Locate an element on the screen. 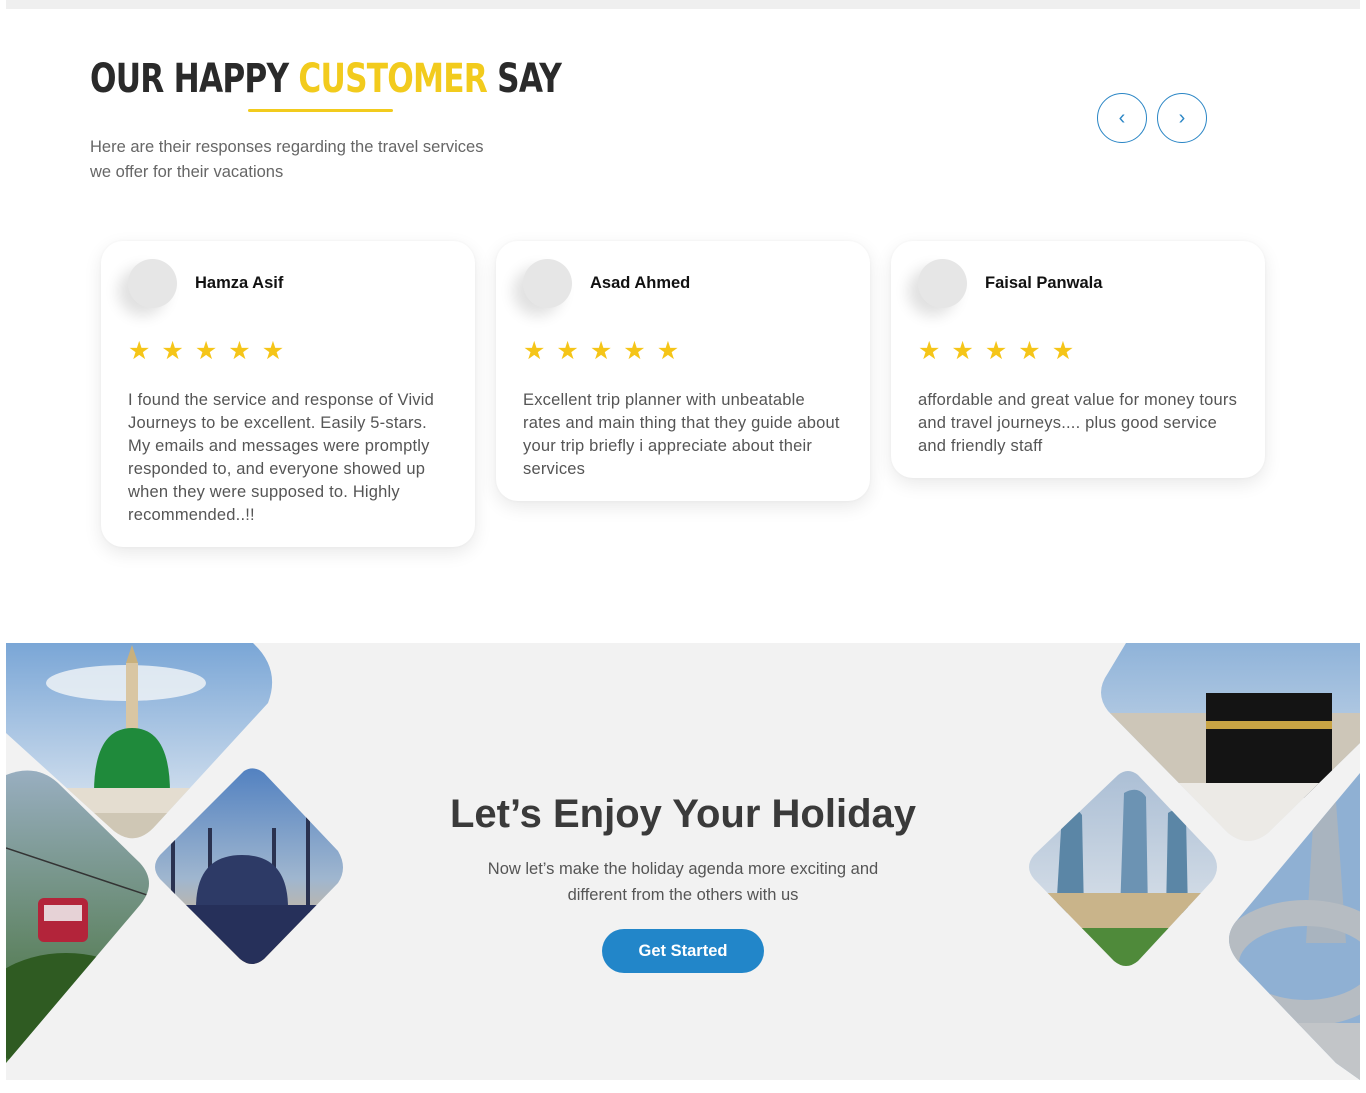  chevron-left-icon: ‹ is located at coordinates (1122, 117).